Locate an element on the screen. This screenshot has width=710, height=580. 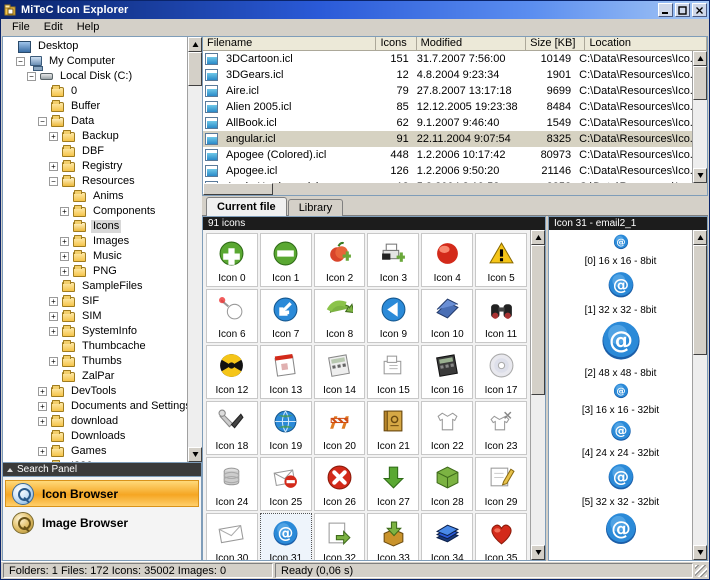
icon-cell: Icon 19 is located at coordinates (285, 428).